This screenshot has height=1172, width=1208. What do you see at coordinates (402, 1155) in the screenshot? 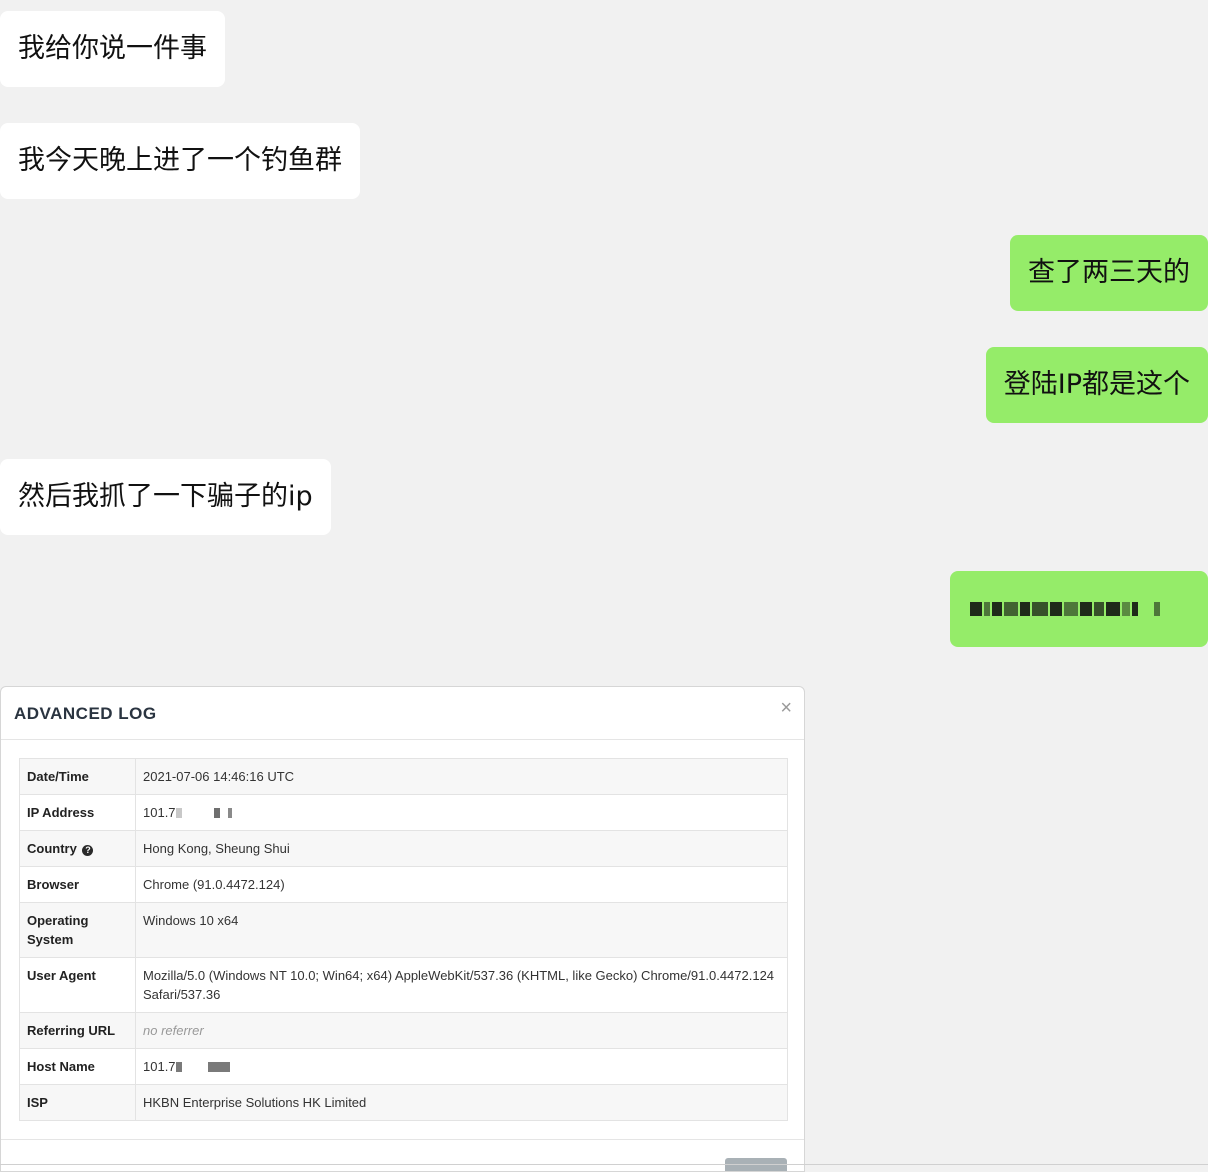
I see `modal-footer` at bounding box center [402, 1155].